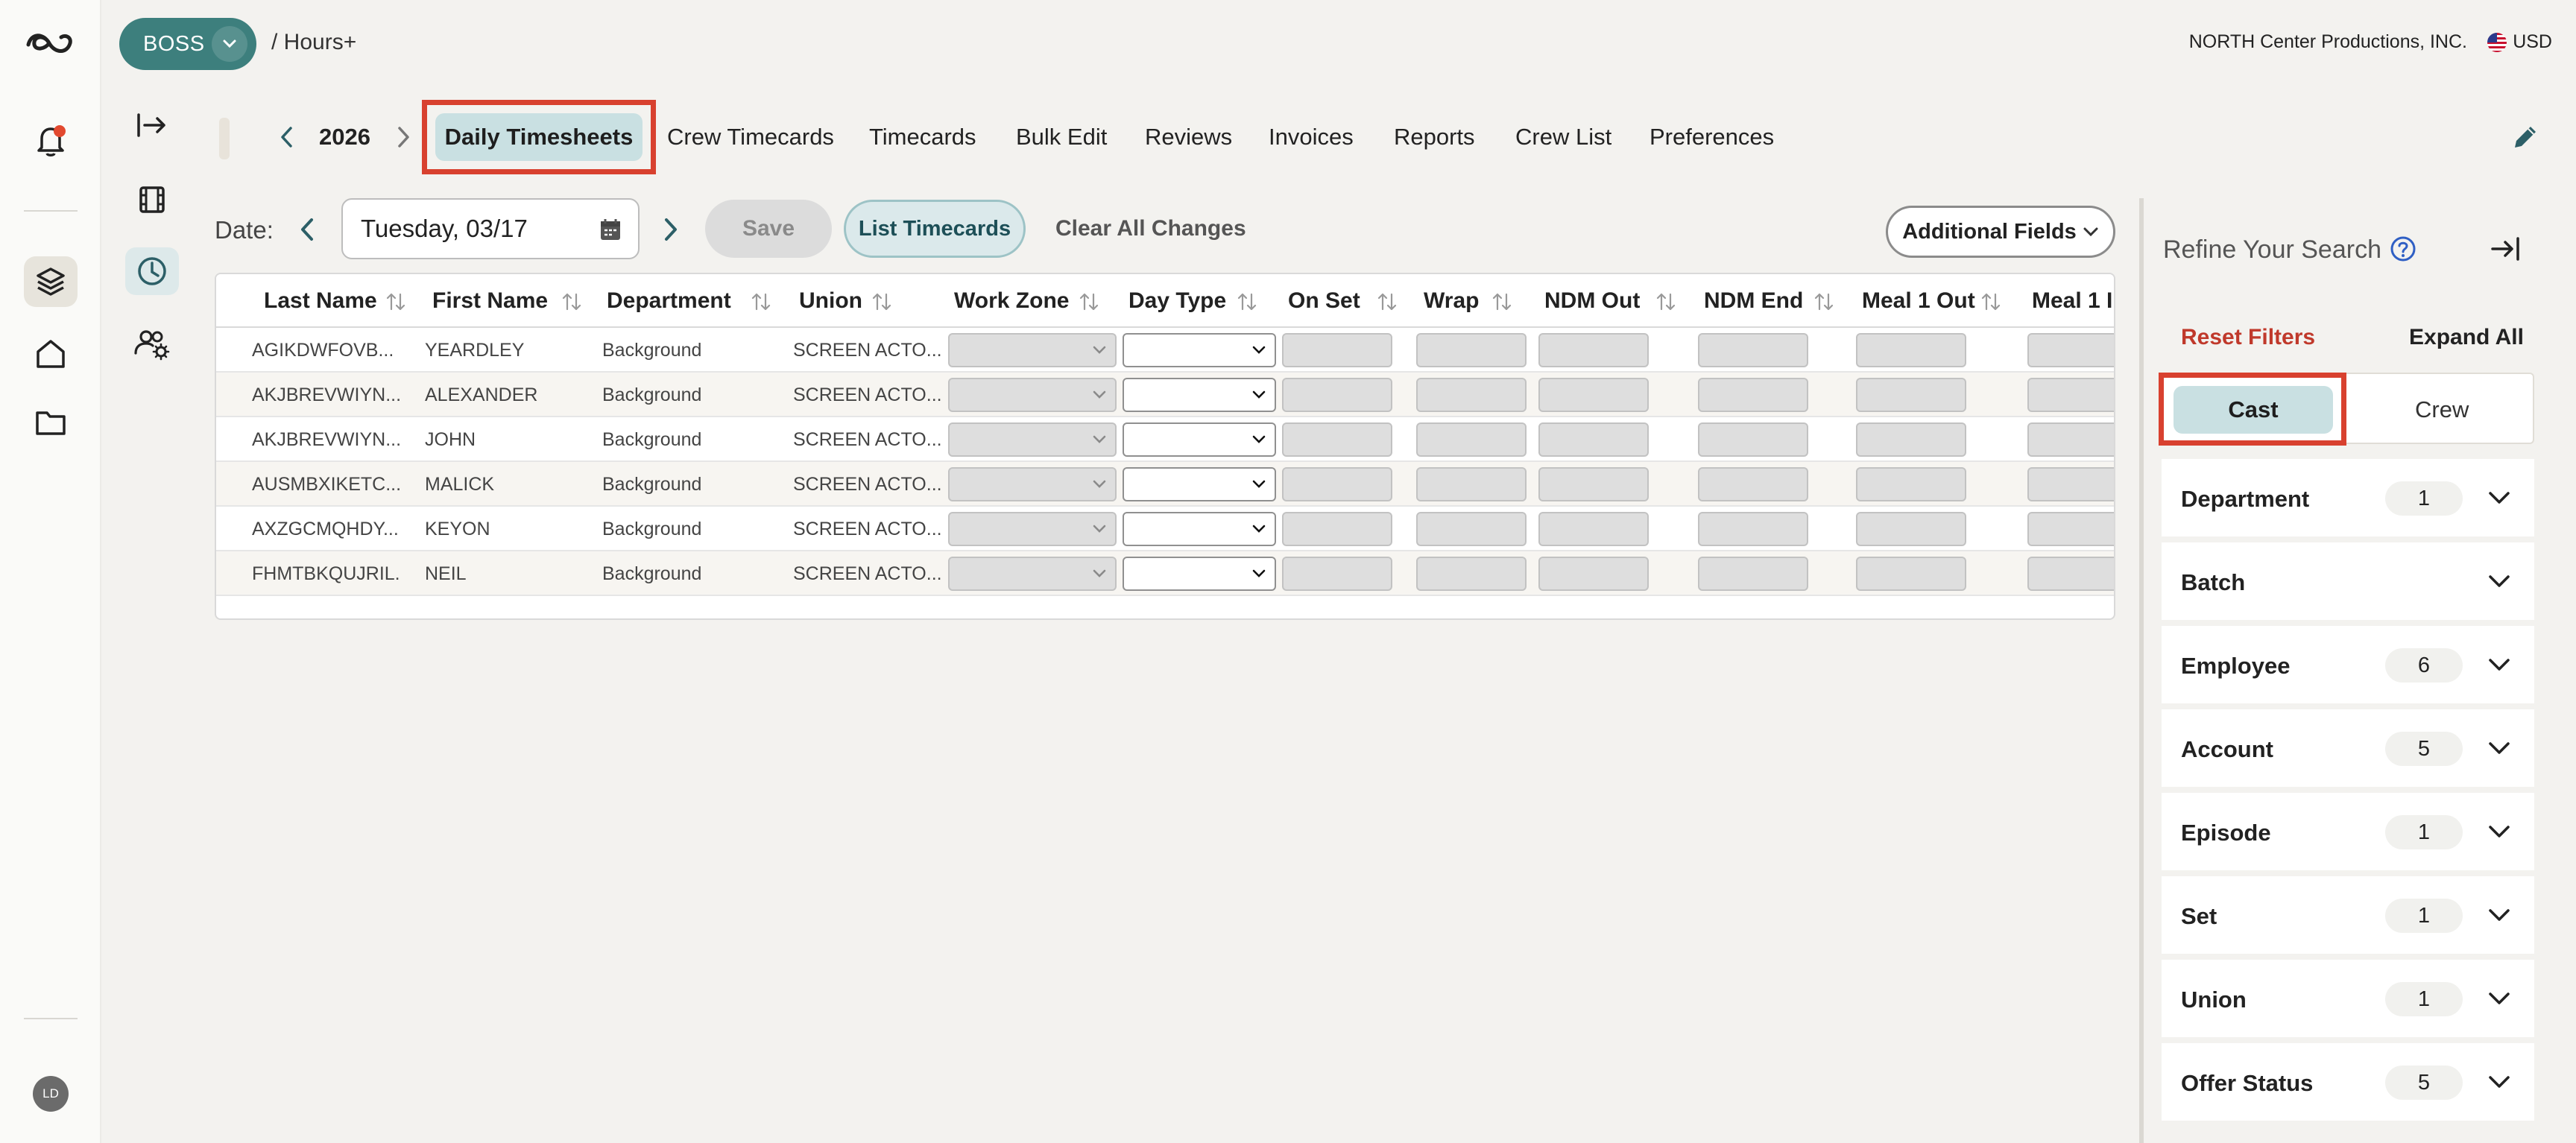 The image size is (2576, 1143). What do you see at coordinates (2519, 42) in the screenshot?
I see `currency-selector: USD` at bounding box center [2519, 42].